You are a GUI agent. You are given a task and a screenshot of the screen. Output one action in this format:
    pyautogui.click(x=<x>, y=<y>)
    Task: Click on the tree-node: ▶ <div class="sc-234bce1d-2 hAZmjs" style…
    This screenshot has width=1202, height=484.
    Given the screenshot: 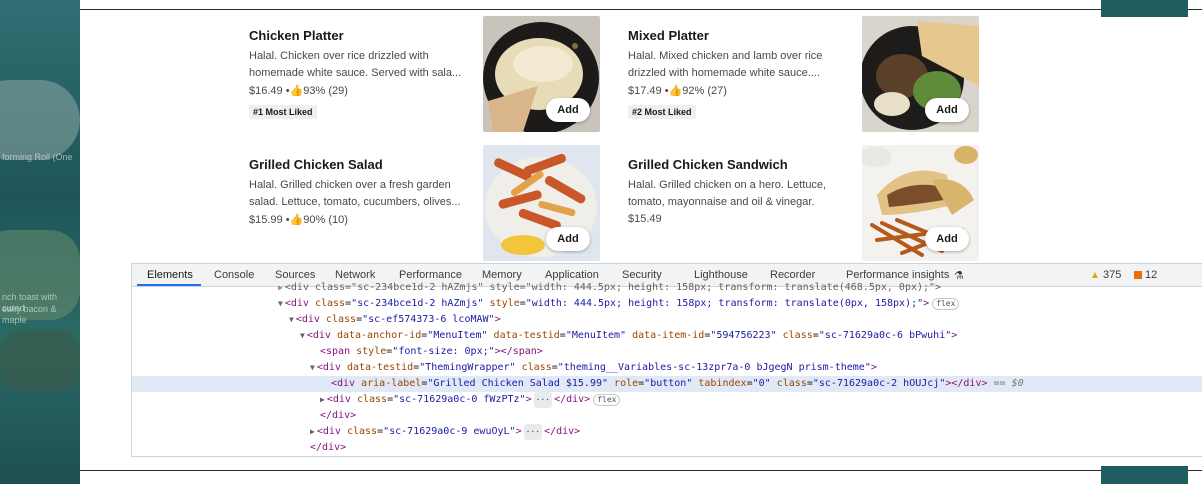 What is the action you would take?
    pyautogui.click(x=667, y=288)
    